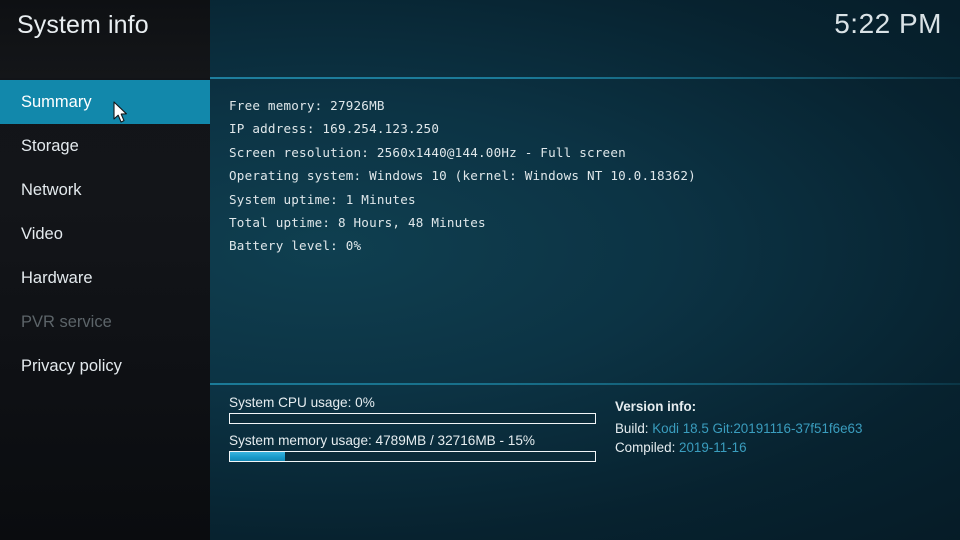 Image resolution: width=960 pixels, height=540 pixels. Describe the element at coordinates (334, 129) in the screenshot. I see `info-line: IP address: 169.254.123.250` at that location.